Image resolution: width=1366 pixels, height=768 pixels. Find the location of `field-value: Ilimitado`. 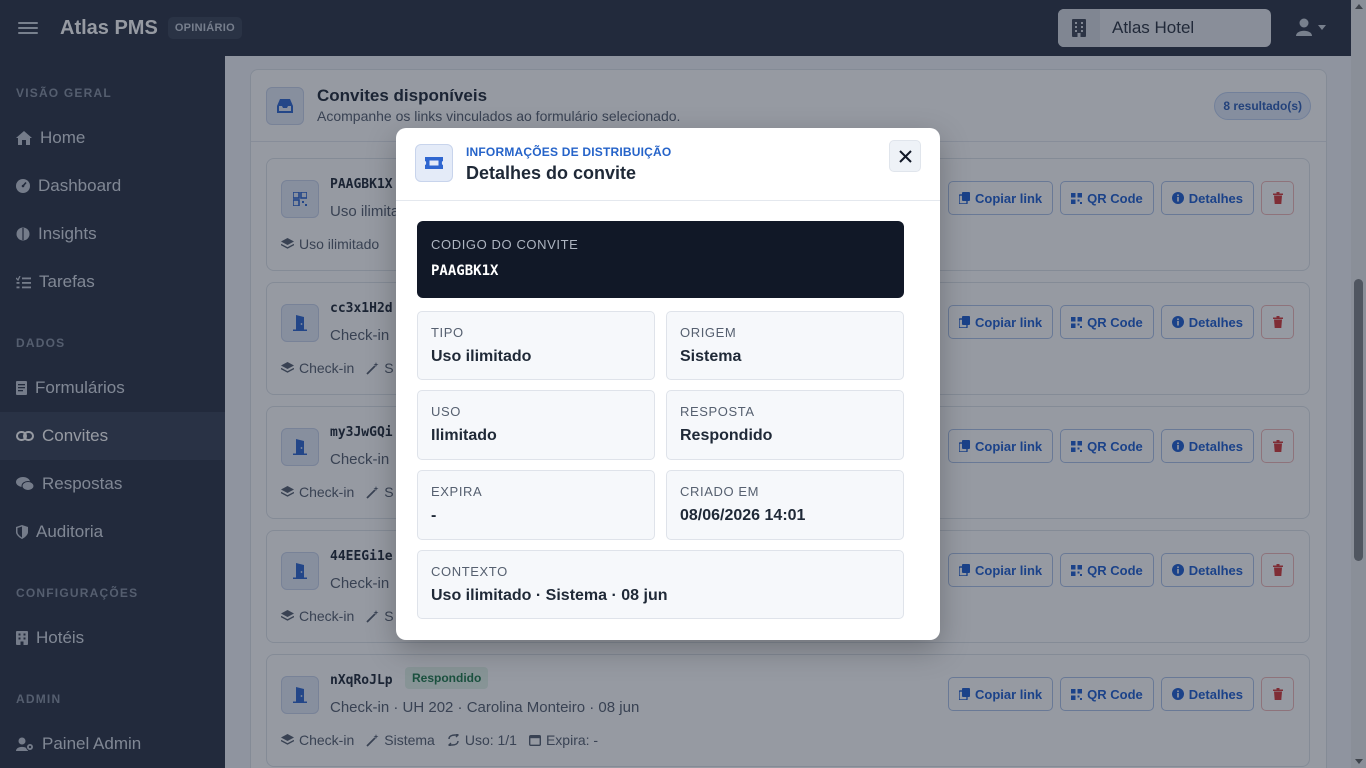

field-value: Ilimitado is located at coordinates (464, 435).